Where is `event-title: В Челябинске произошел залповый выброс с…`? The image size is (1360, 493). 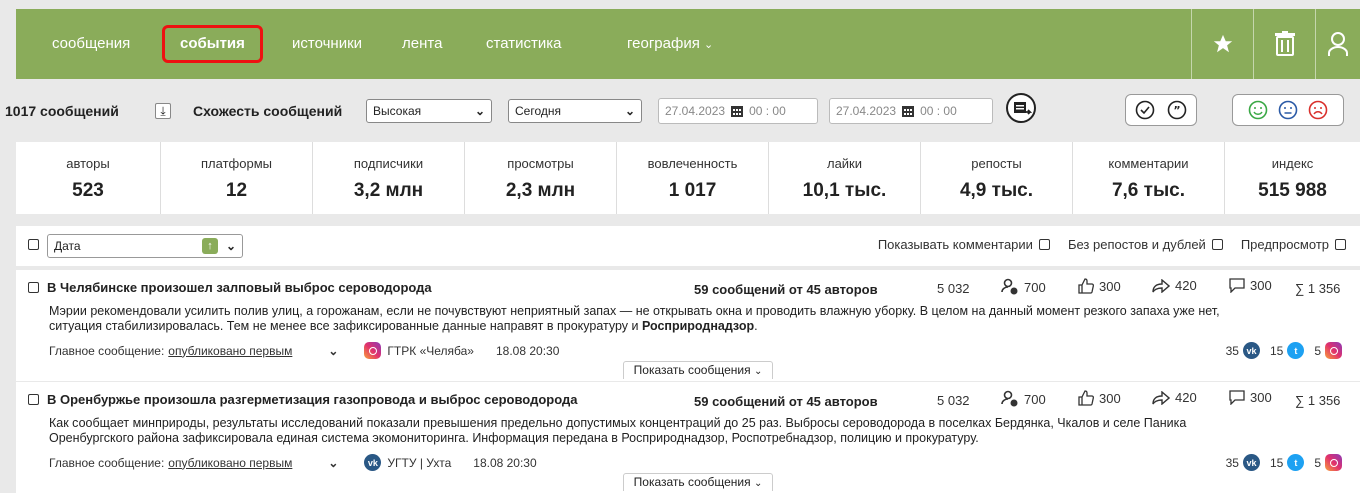
event-title: В Челябинске произошел залповый выброс с… is located at coordinates (239, 287).